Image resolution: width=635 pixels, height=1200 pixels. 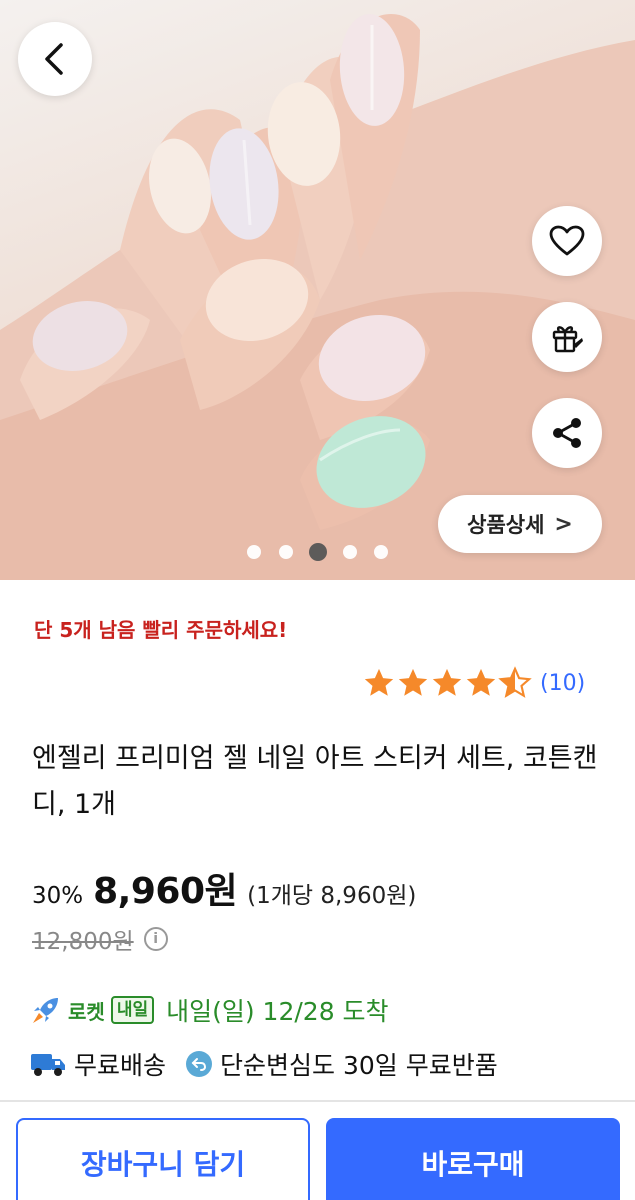 I want to click on review-count: (10), so click(x=562, y=683).